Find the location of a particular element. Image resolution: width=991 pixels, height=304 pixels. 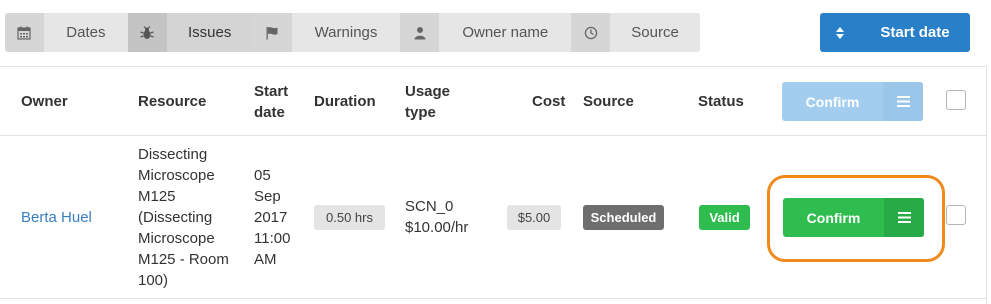

start-date-line: Sep is located at coordinates (267, 196).